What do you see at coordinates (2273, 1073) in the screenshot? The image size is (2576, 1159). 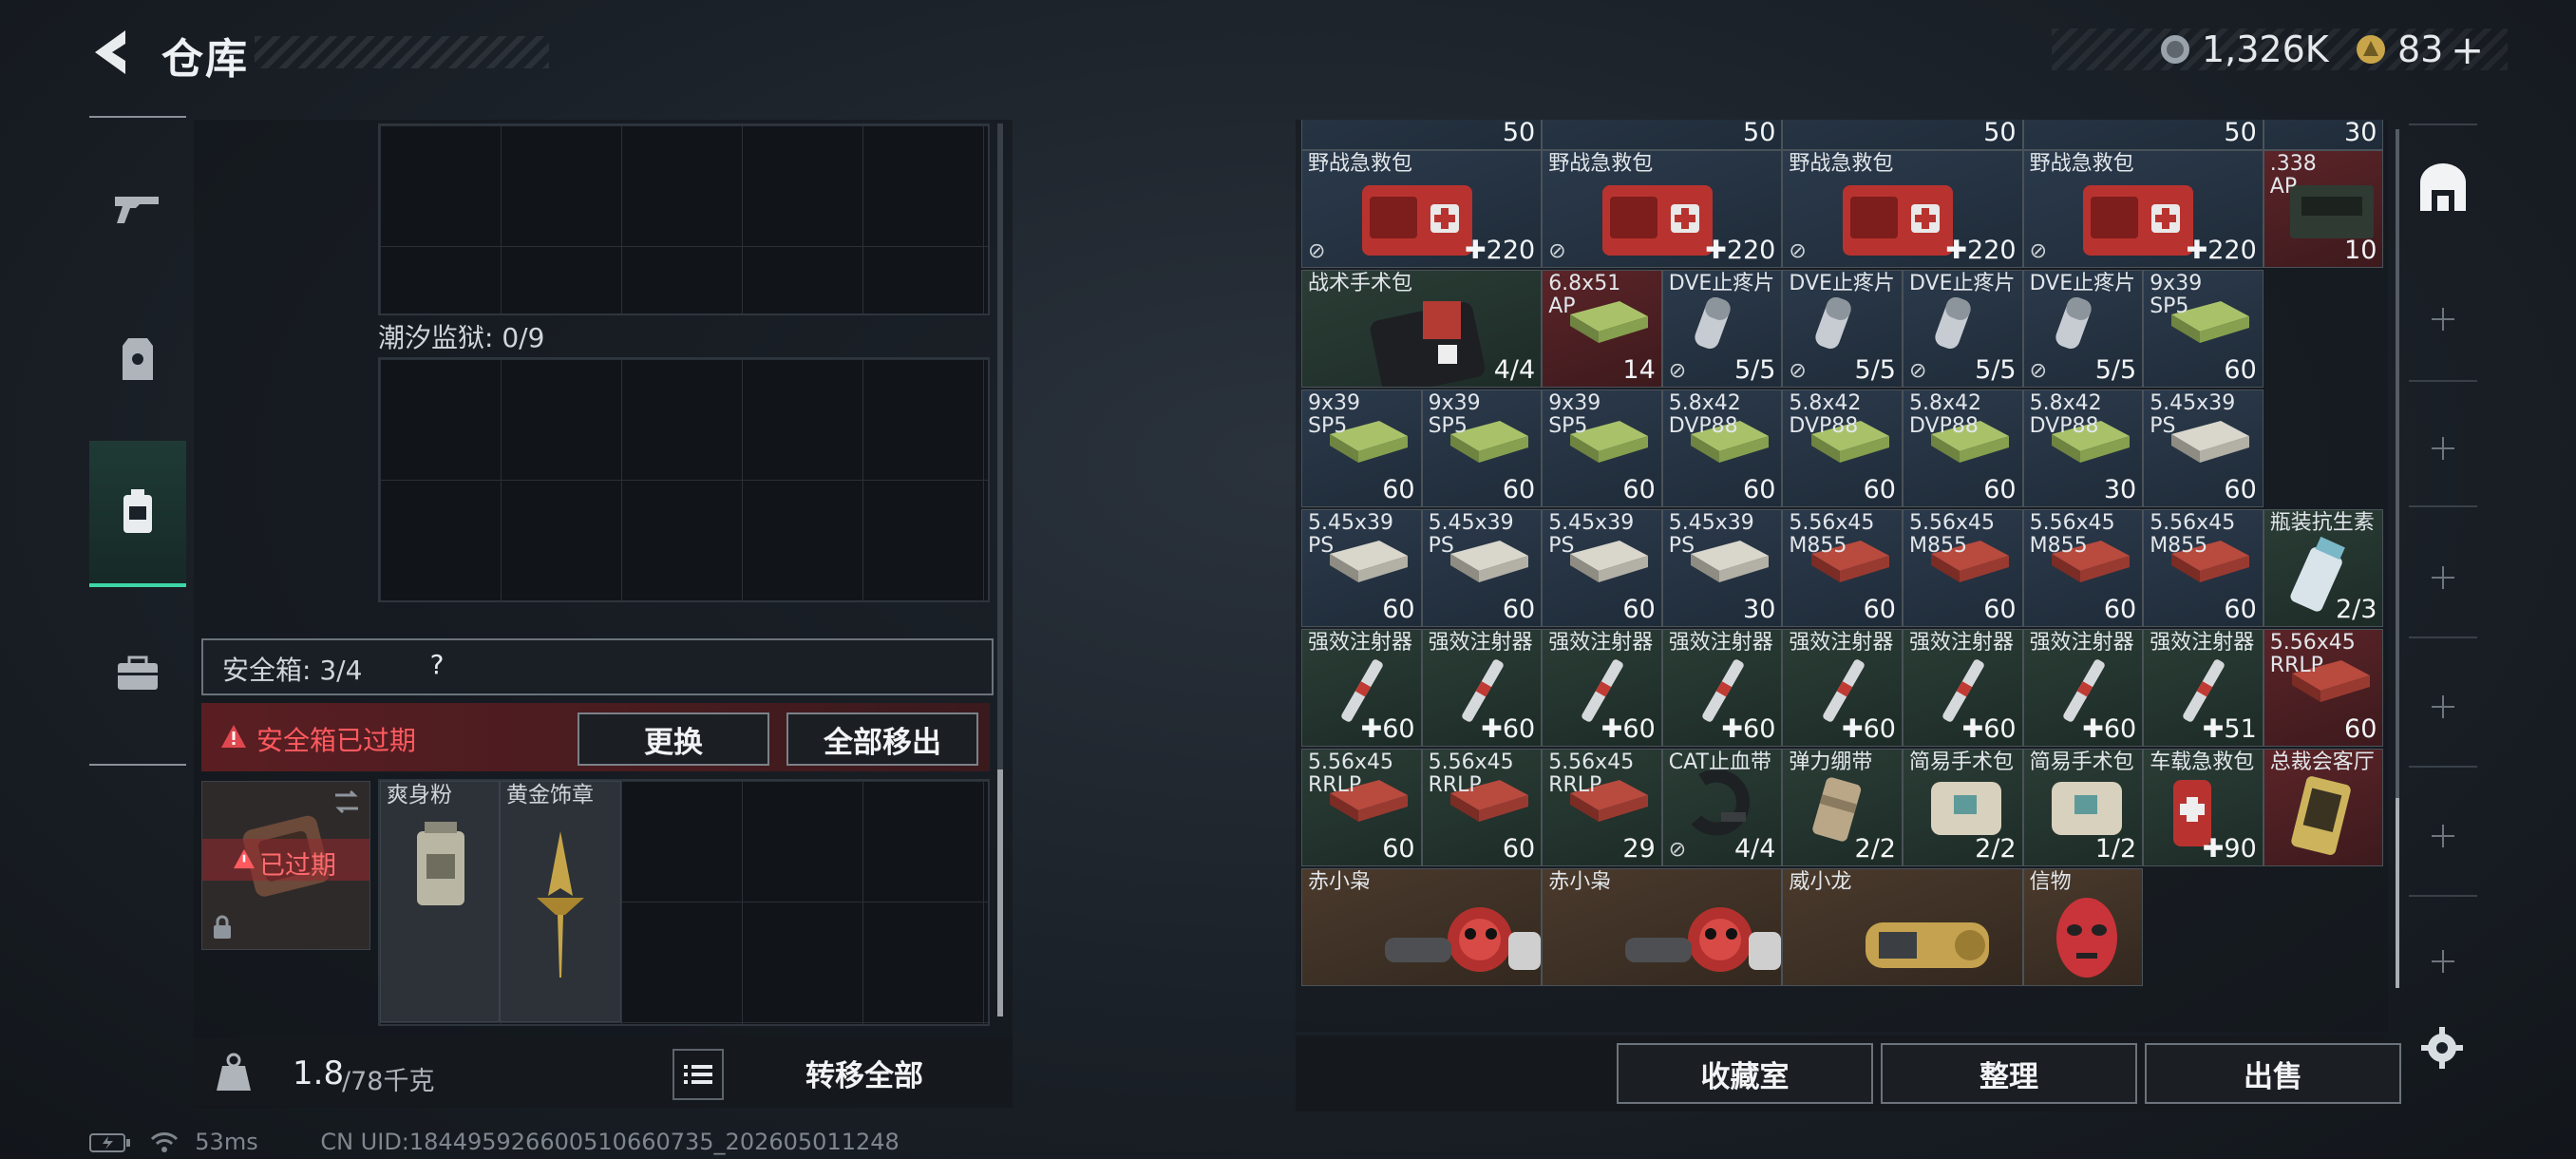 I see `sell-button: 出售` at bounding box center [2273, 1073].